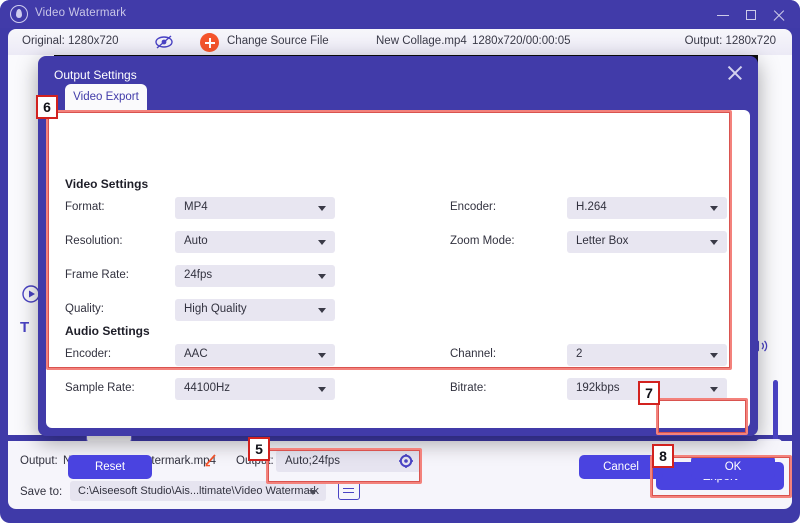 Image resolution: width=800 pixels, height=523 pixels. Describe the element at coordinates (95, 75) in the screenshot. I see `dialog-title: Output Settings` at that location.